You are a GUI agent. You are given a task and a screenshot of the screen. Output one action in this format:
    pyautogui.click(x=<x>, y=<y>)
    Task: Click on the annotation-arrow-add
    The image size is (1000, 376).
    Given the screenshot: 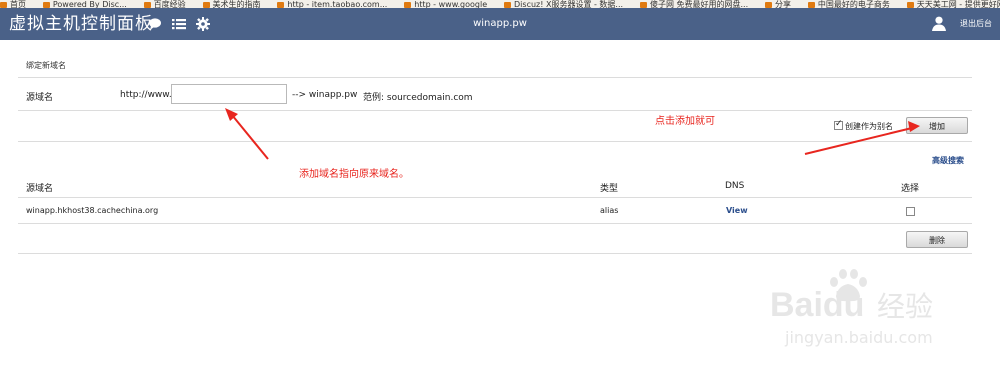 What is the action you would take?
    pyautogui.click(x=858, y=141)
    